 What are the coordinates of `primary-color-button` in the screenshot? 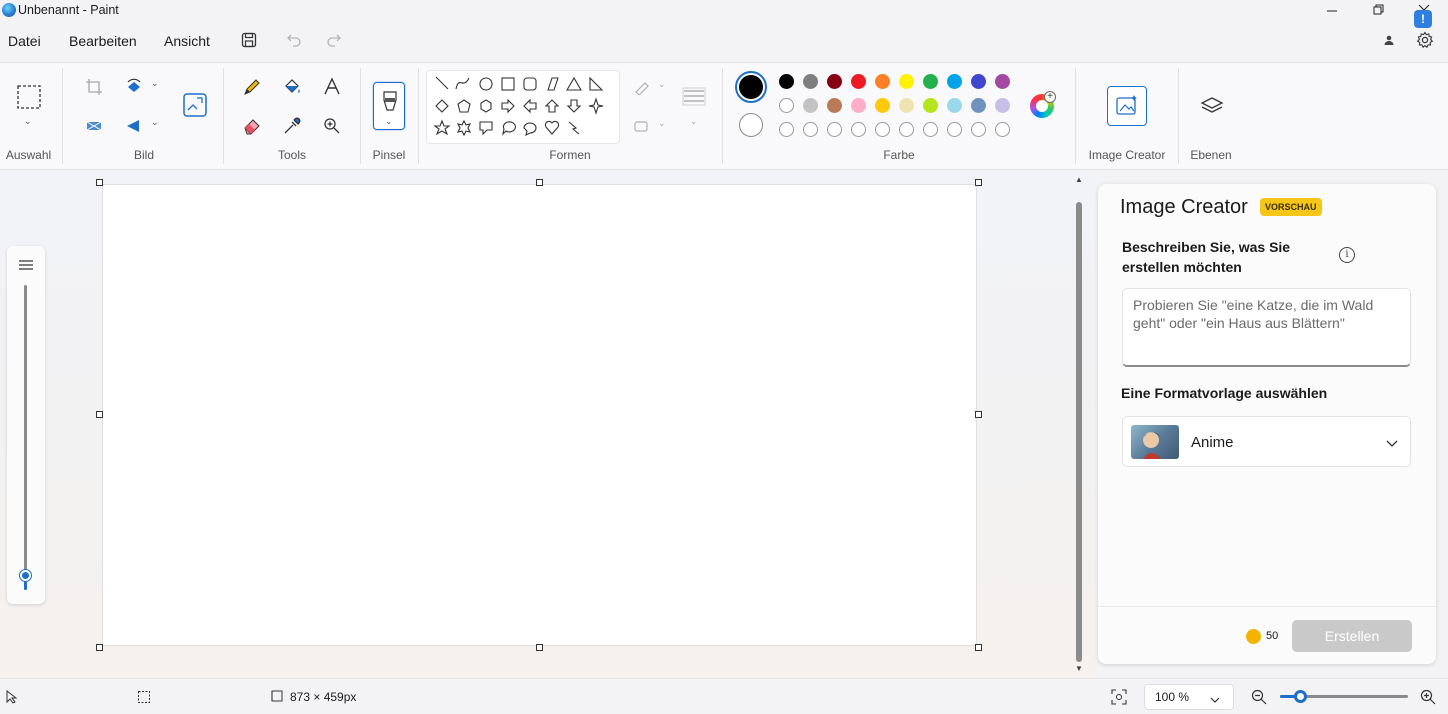 It's located at (751, 87).